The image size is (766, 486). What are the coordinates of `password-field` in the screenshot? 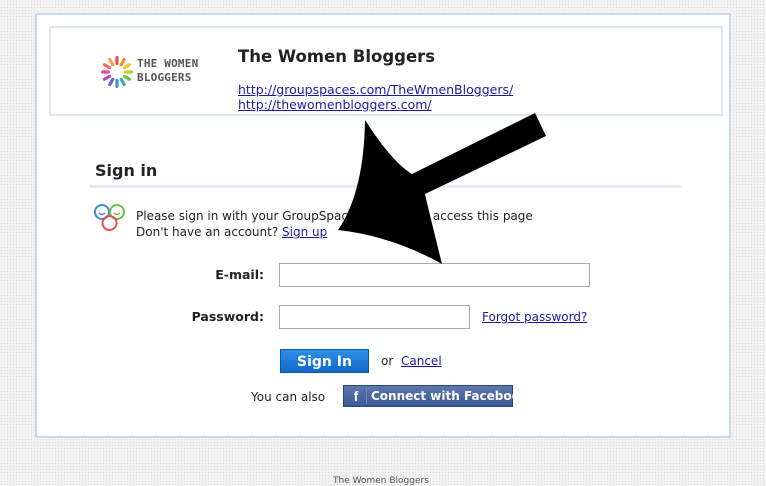 It's located at (374, 317).